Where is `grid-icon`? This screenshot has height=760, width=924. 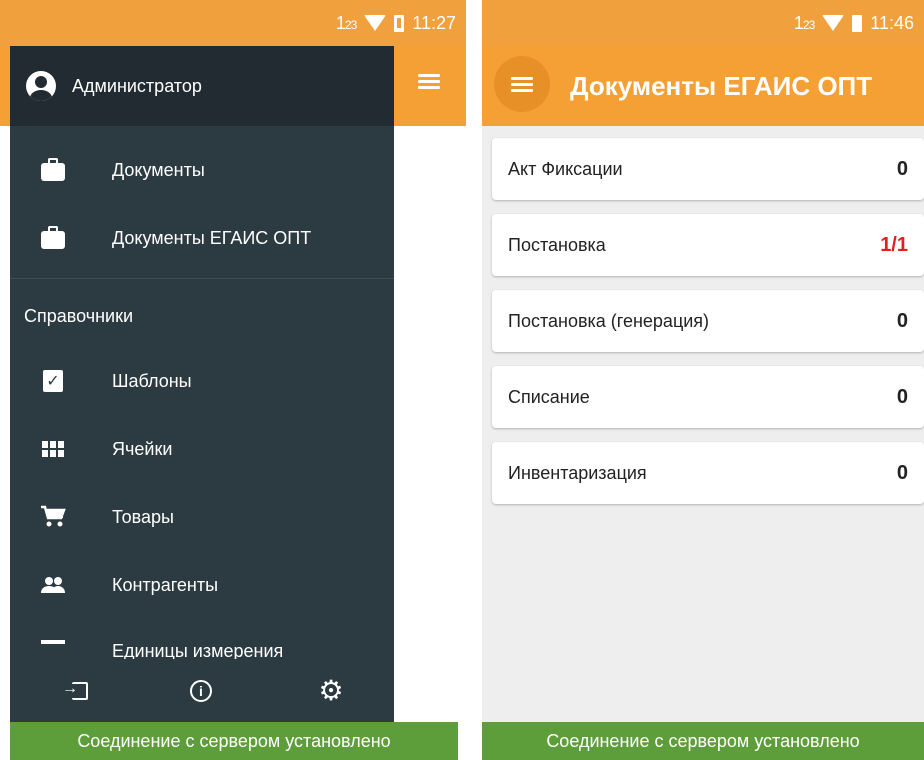 grid-icon is located at coordinates (53, 449).